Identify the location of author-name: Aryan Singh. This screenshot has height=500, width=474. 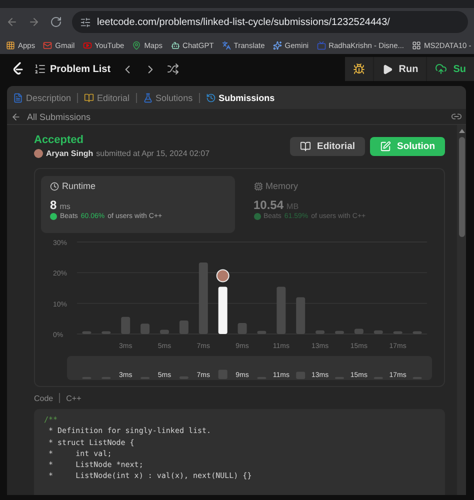
(70, 153).